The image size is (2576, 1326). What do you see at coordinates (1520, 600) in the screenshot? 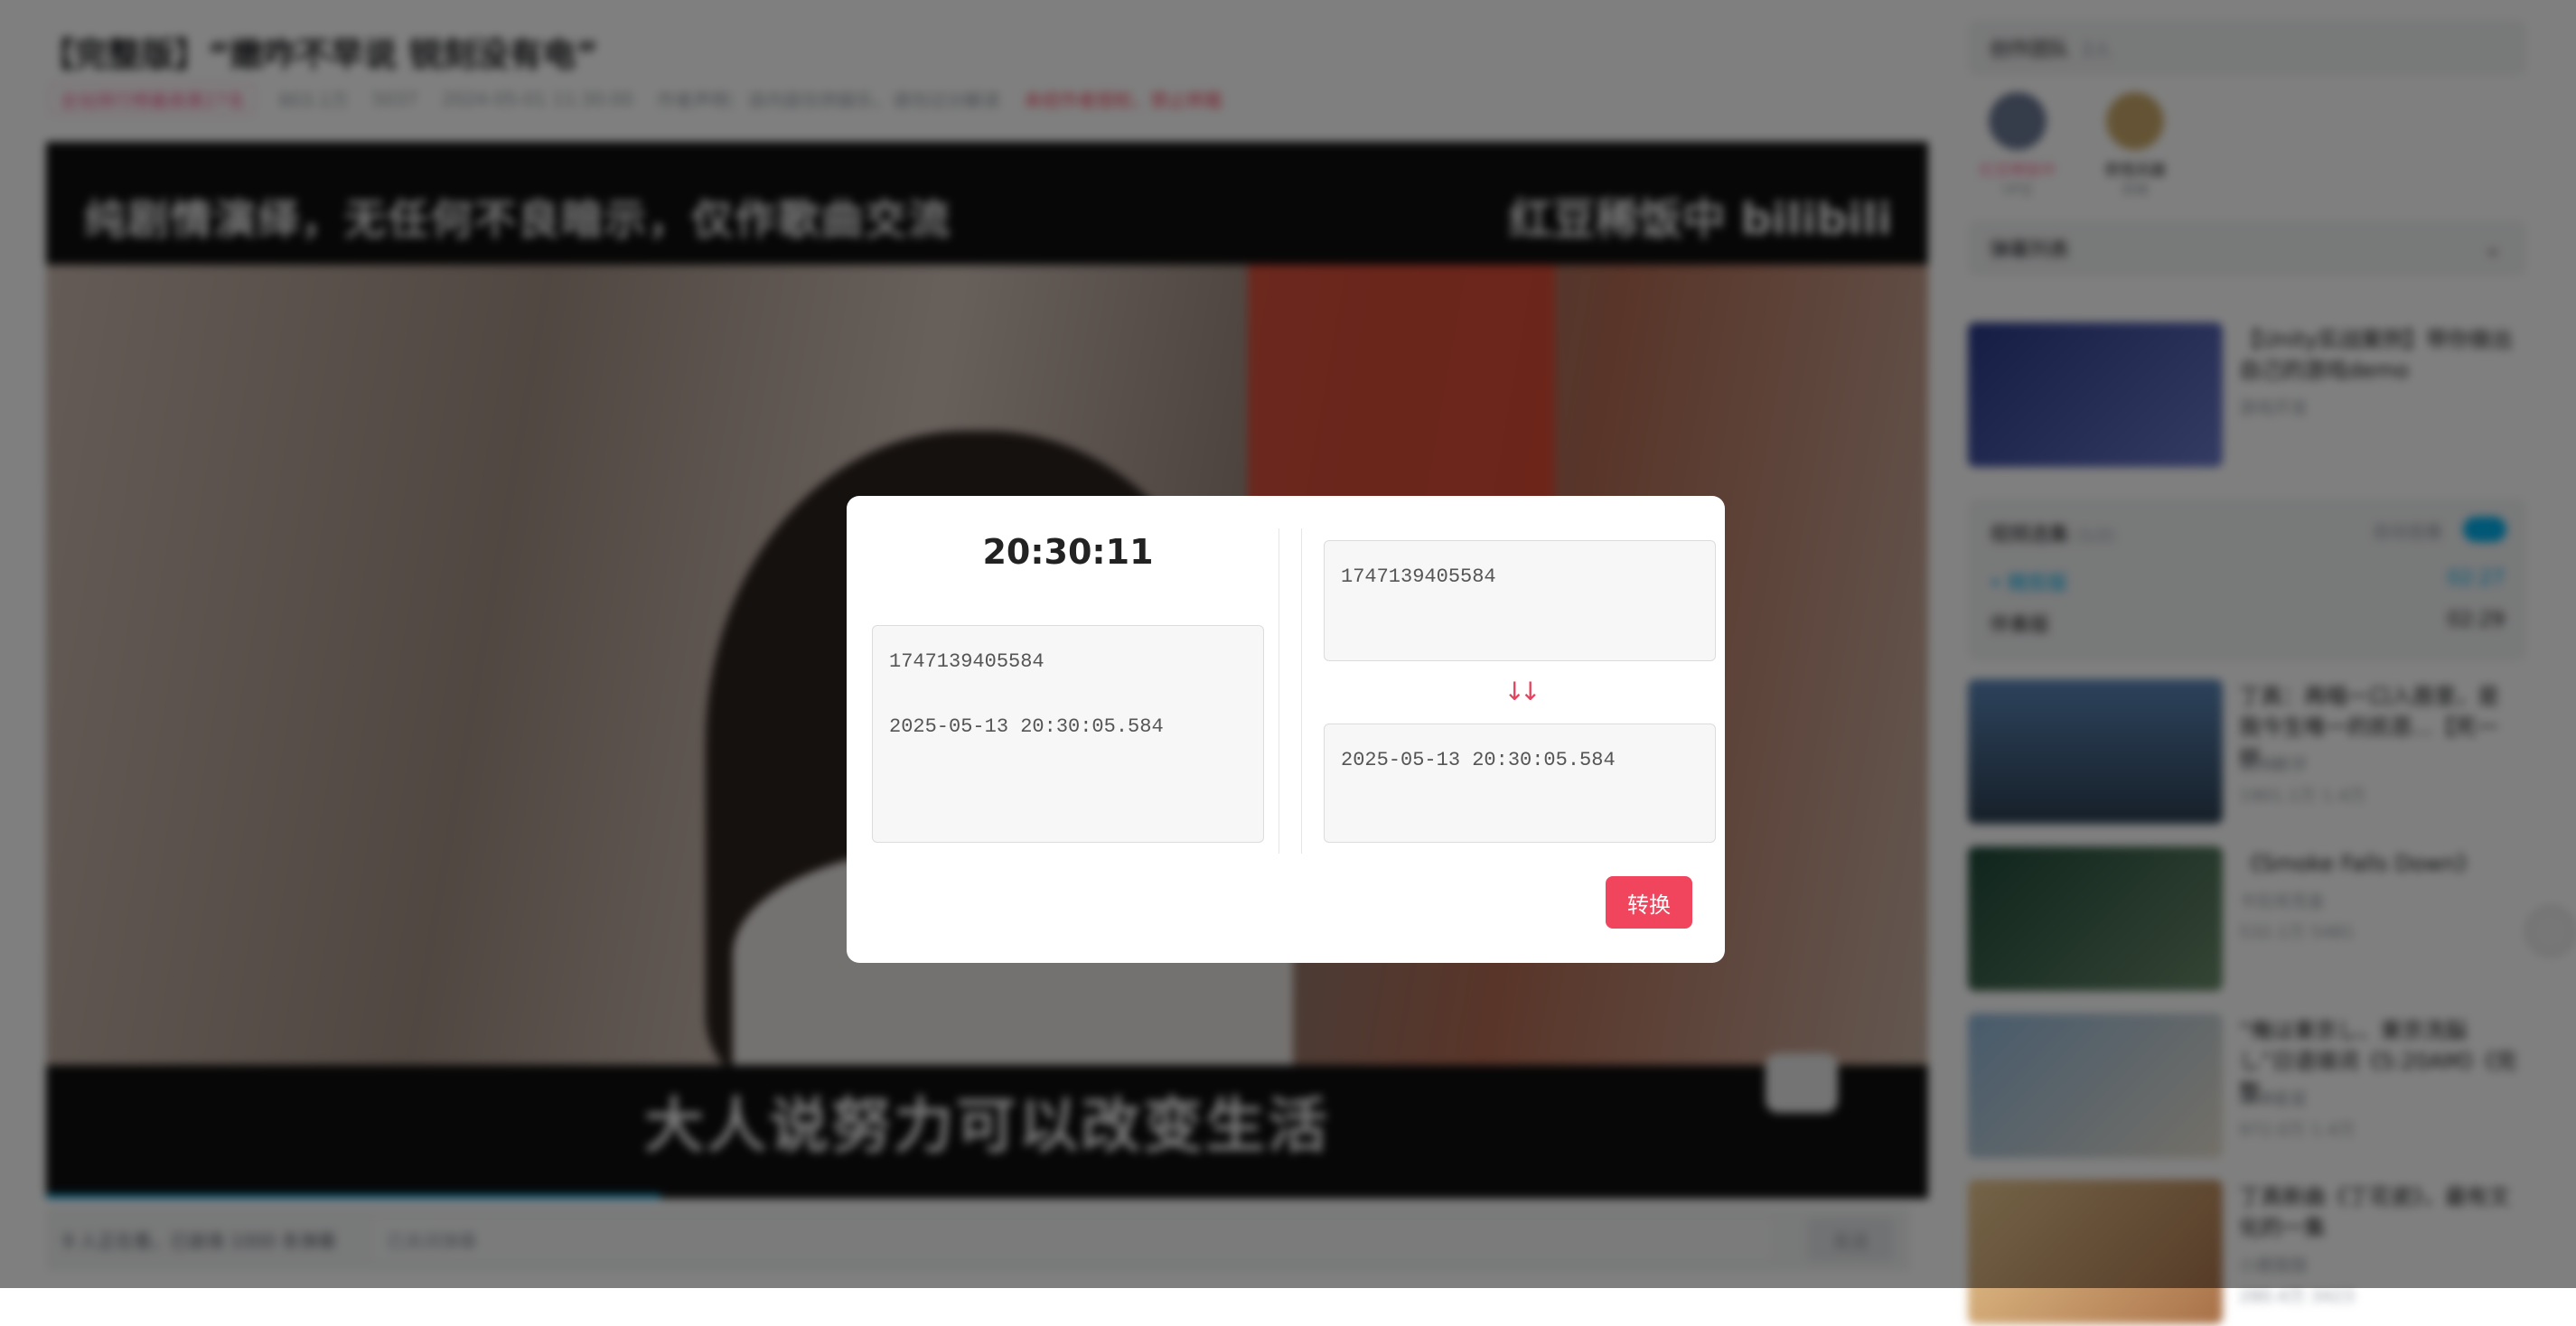
I see `timestamp-input: 1747139405584` at bounding box center [1520, 600].